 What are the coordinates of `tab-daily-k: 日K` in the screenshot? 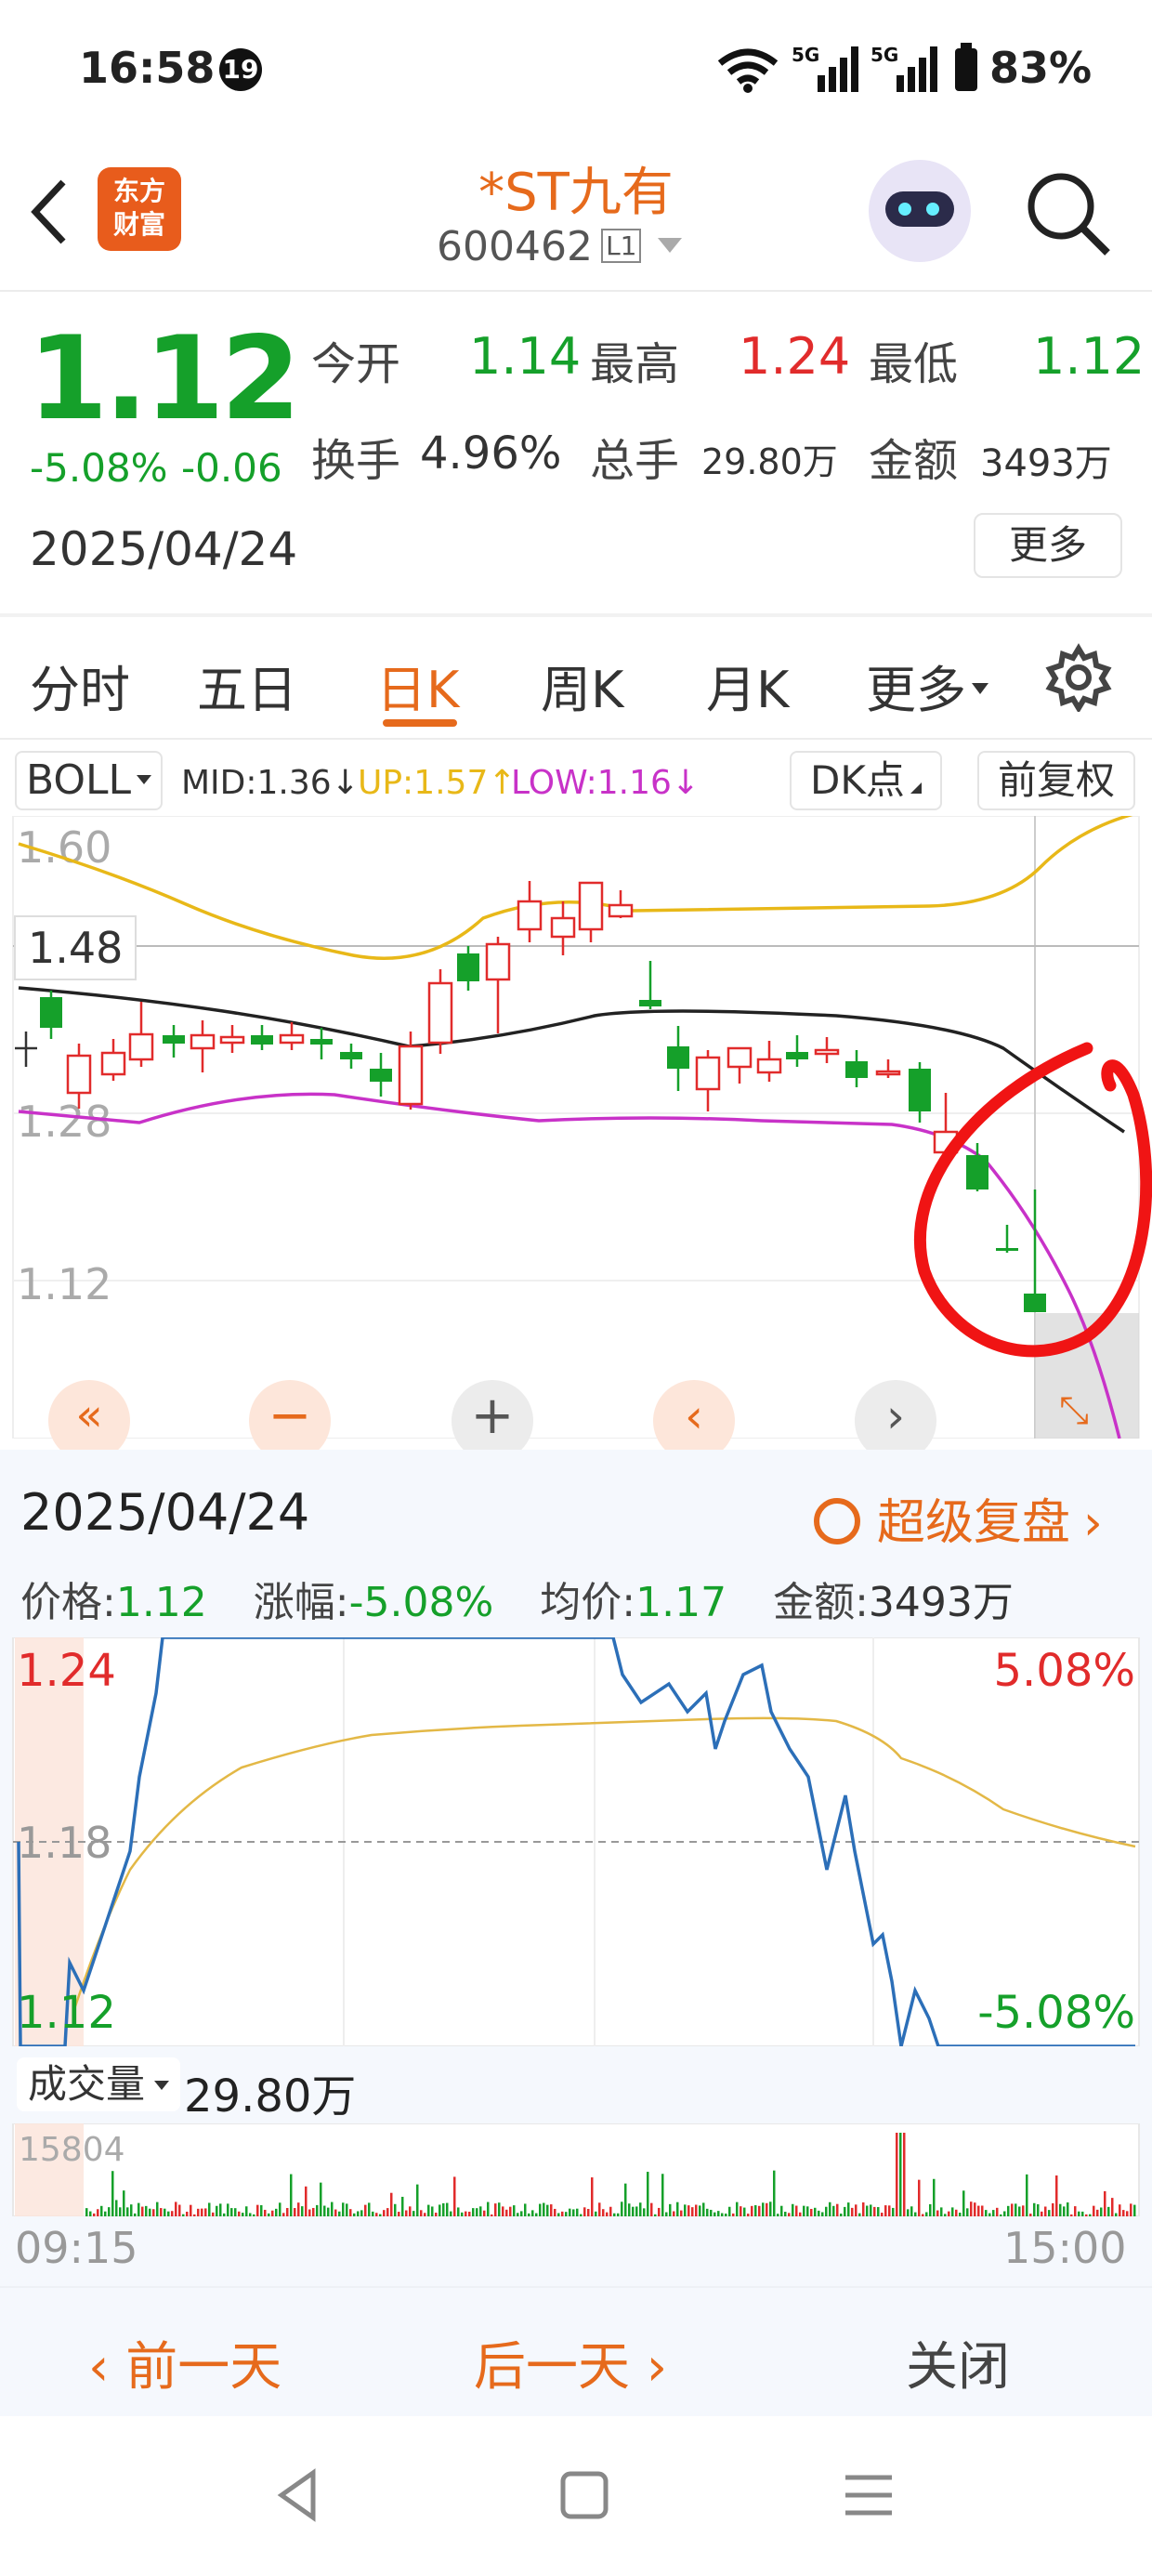 It's located at (417, 685).